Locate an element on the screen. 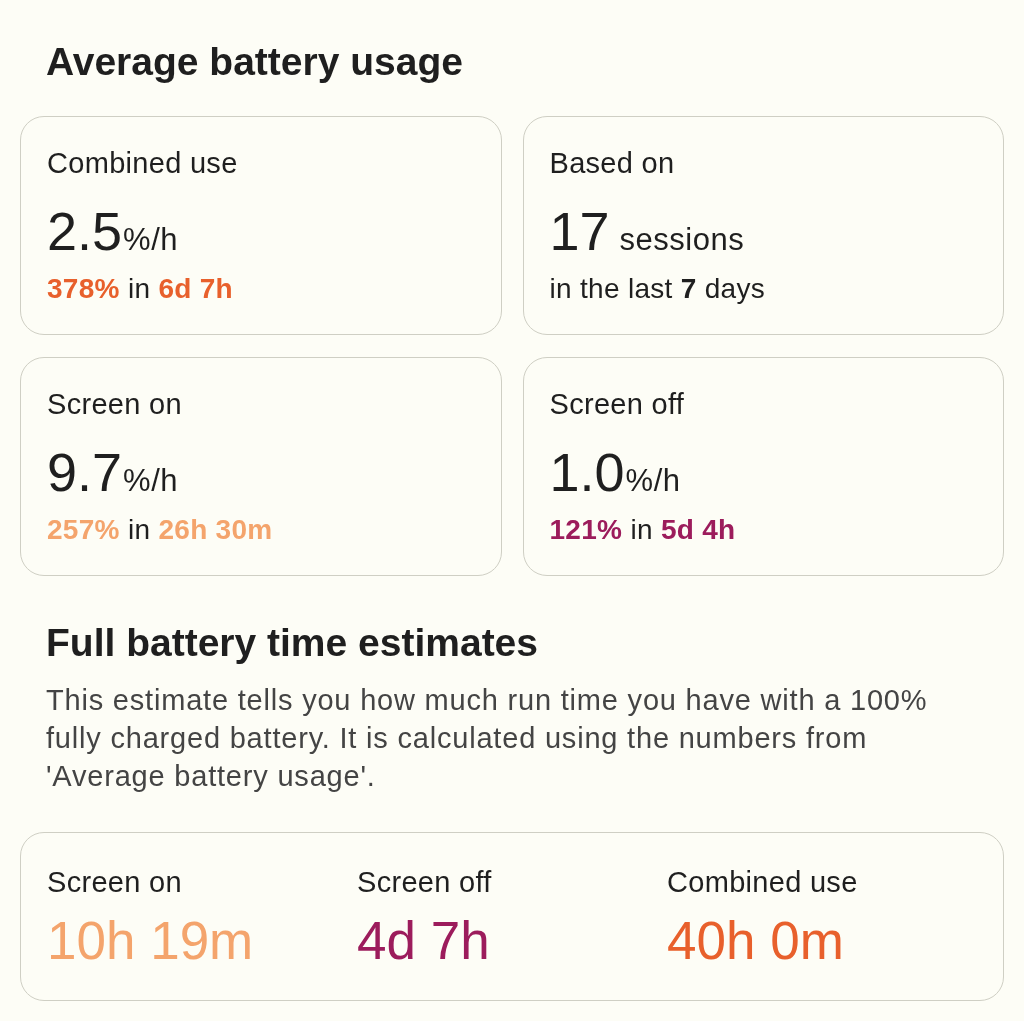 The height and width of the screenshot is (1021, 1024). usage-detail: 257% in 26h 30m is located at coordinates (160, 530).